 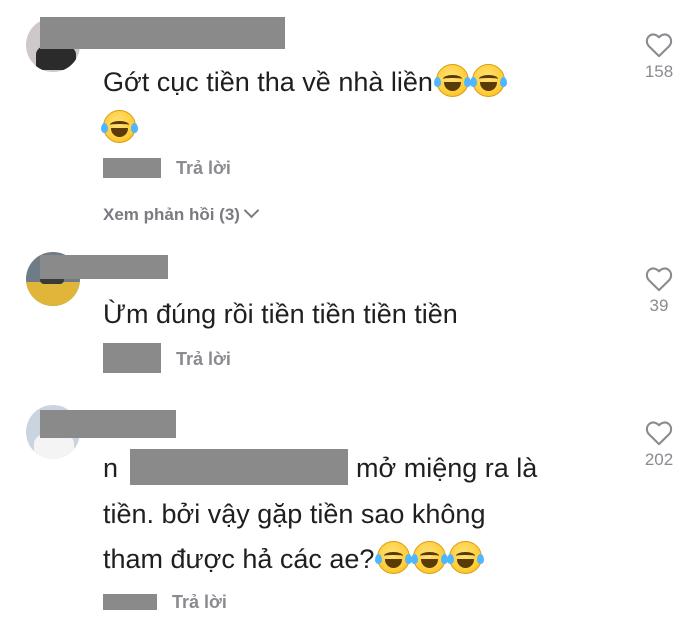 I want to click on view-replies-label: Xem phản hồi (3), so click(x=171, y=214).